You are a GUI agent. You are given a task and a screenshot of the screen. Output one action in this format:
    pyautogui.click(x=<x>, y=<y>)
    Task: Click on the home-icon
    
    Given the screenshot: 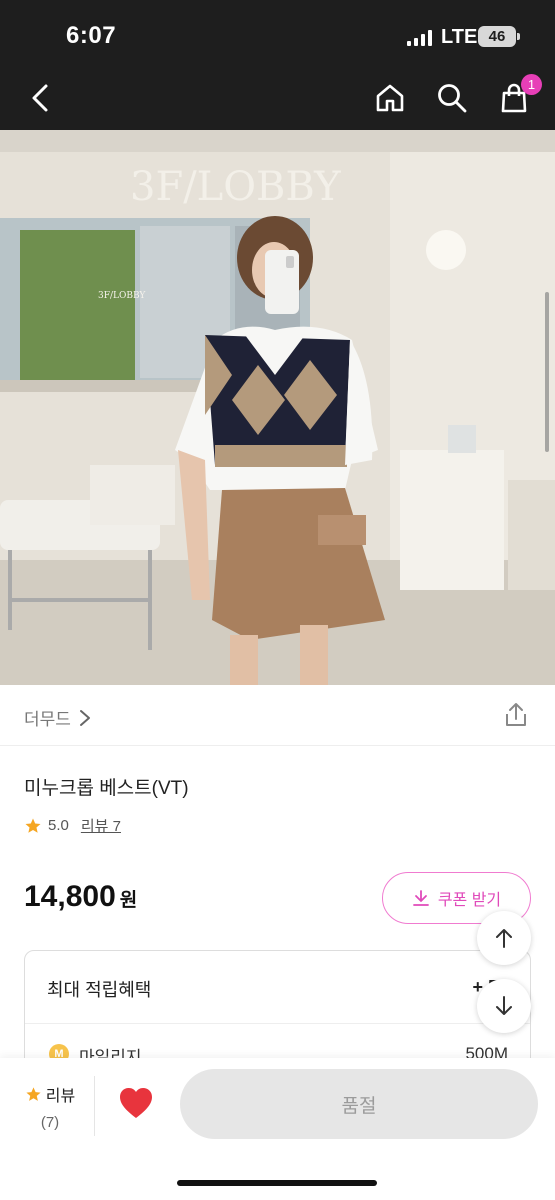 What is the action you would take?
    pyautogui.click(x=390, y=98)
    